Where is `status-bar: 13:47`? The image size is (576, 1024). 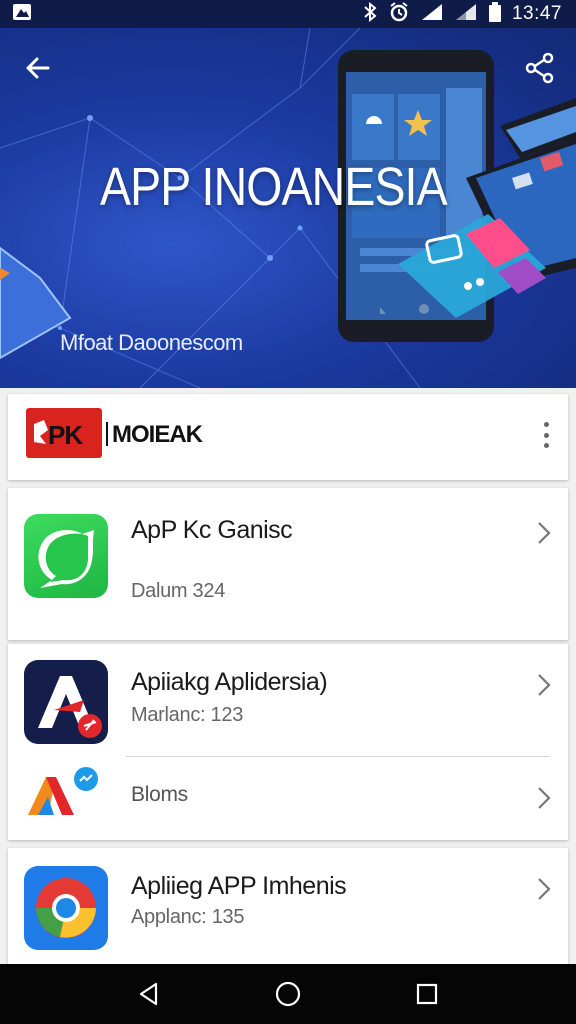
status-bar: 13:47 is located at coordinates (288, 14).